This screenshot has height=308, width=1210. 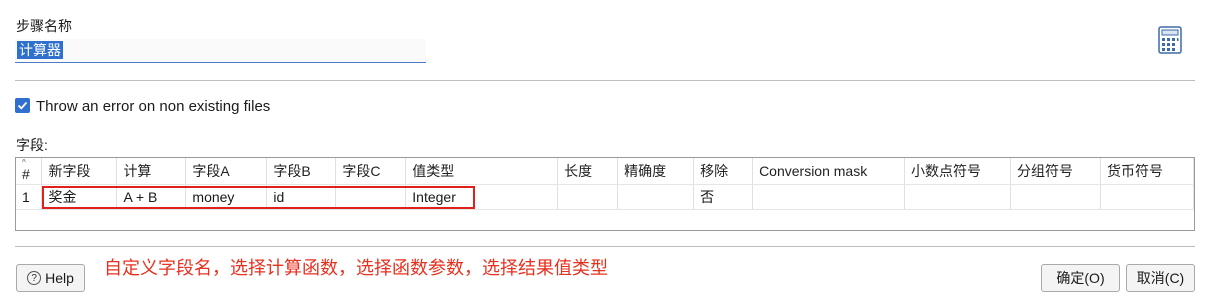 I want to click on column-header: 字段A, so click(x=226, y=171).